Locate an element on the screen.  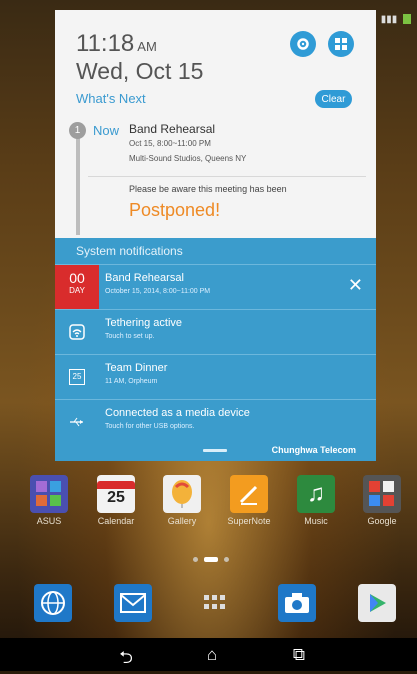
app-music: ♫ Music is located at coordinates (316, 500).